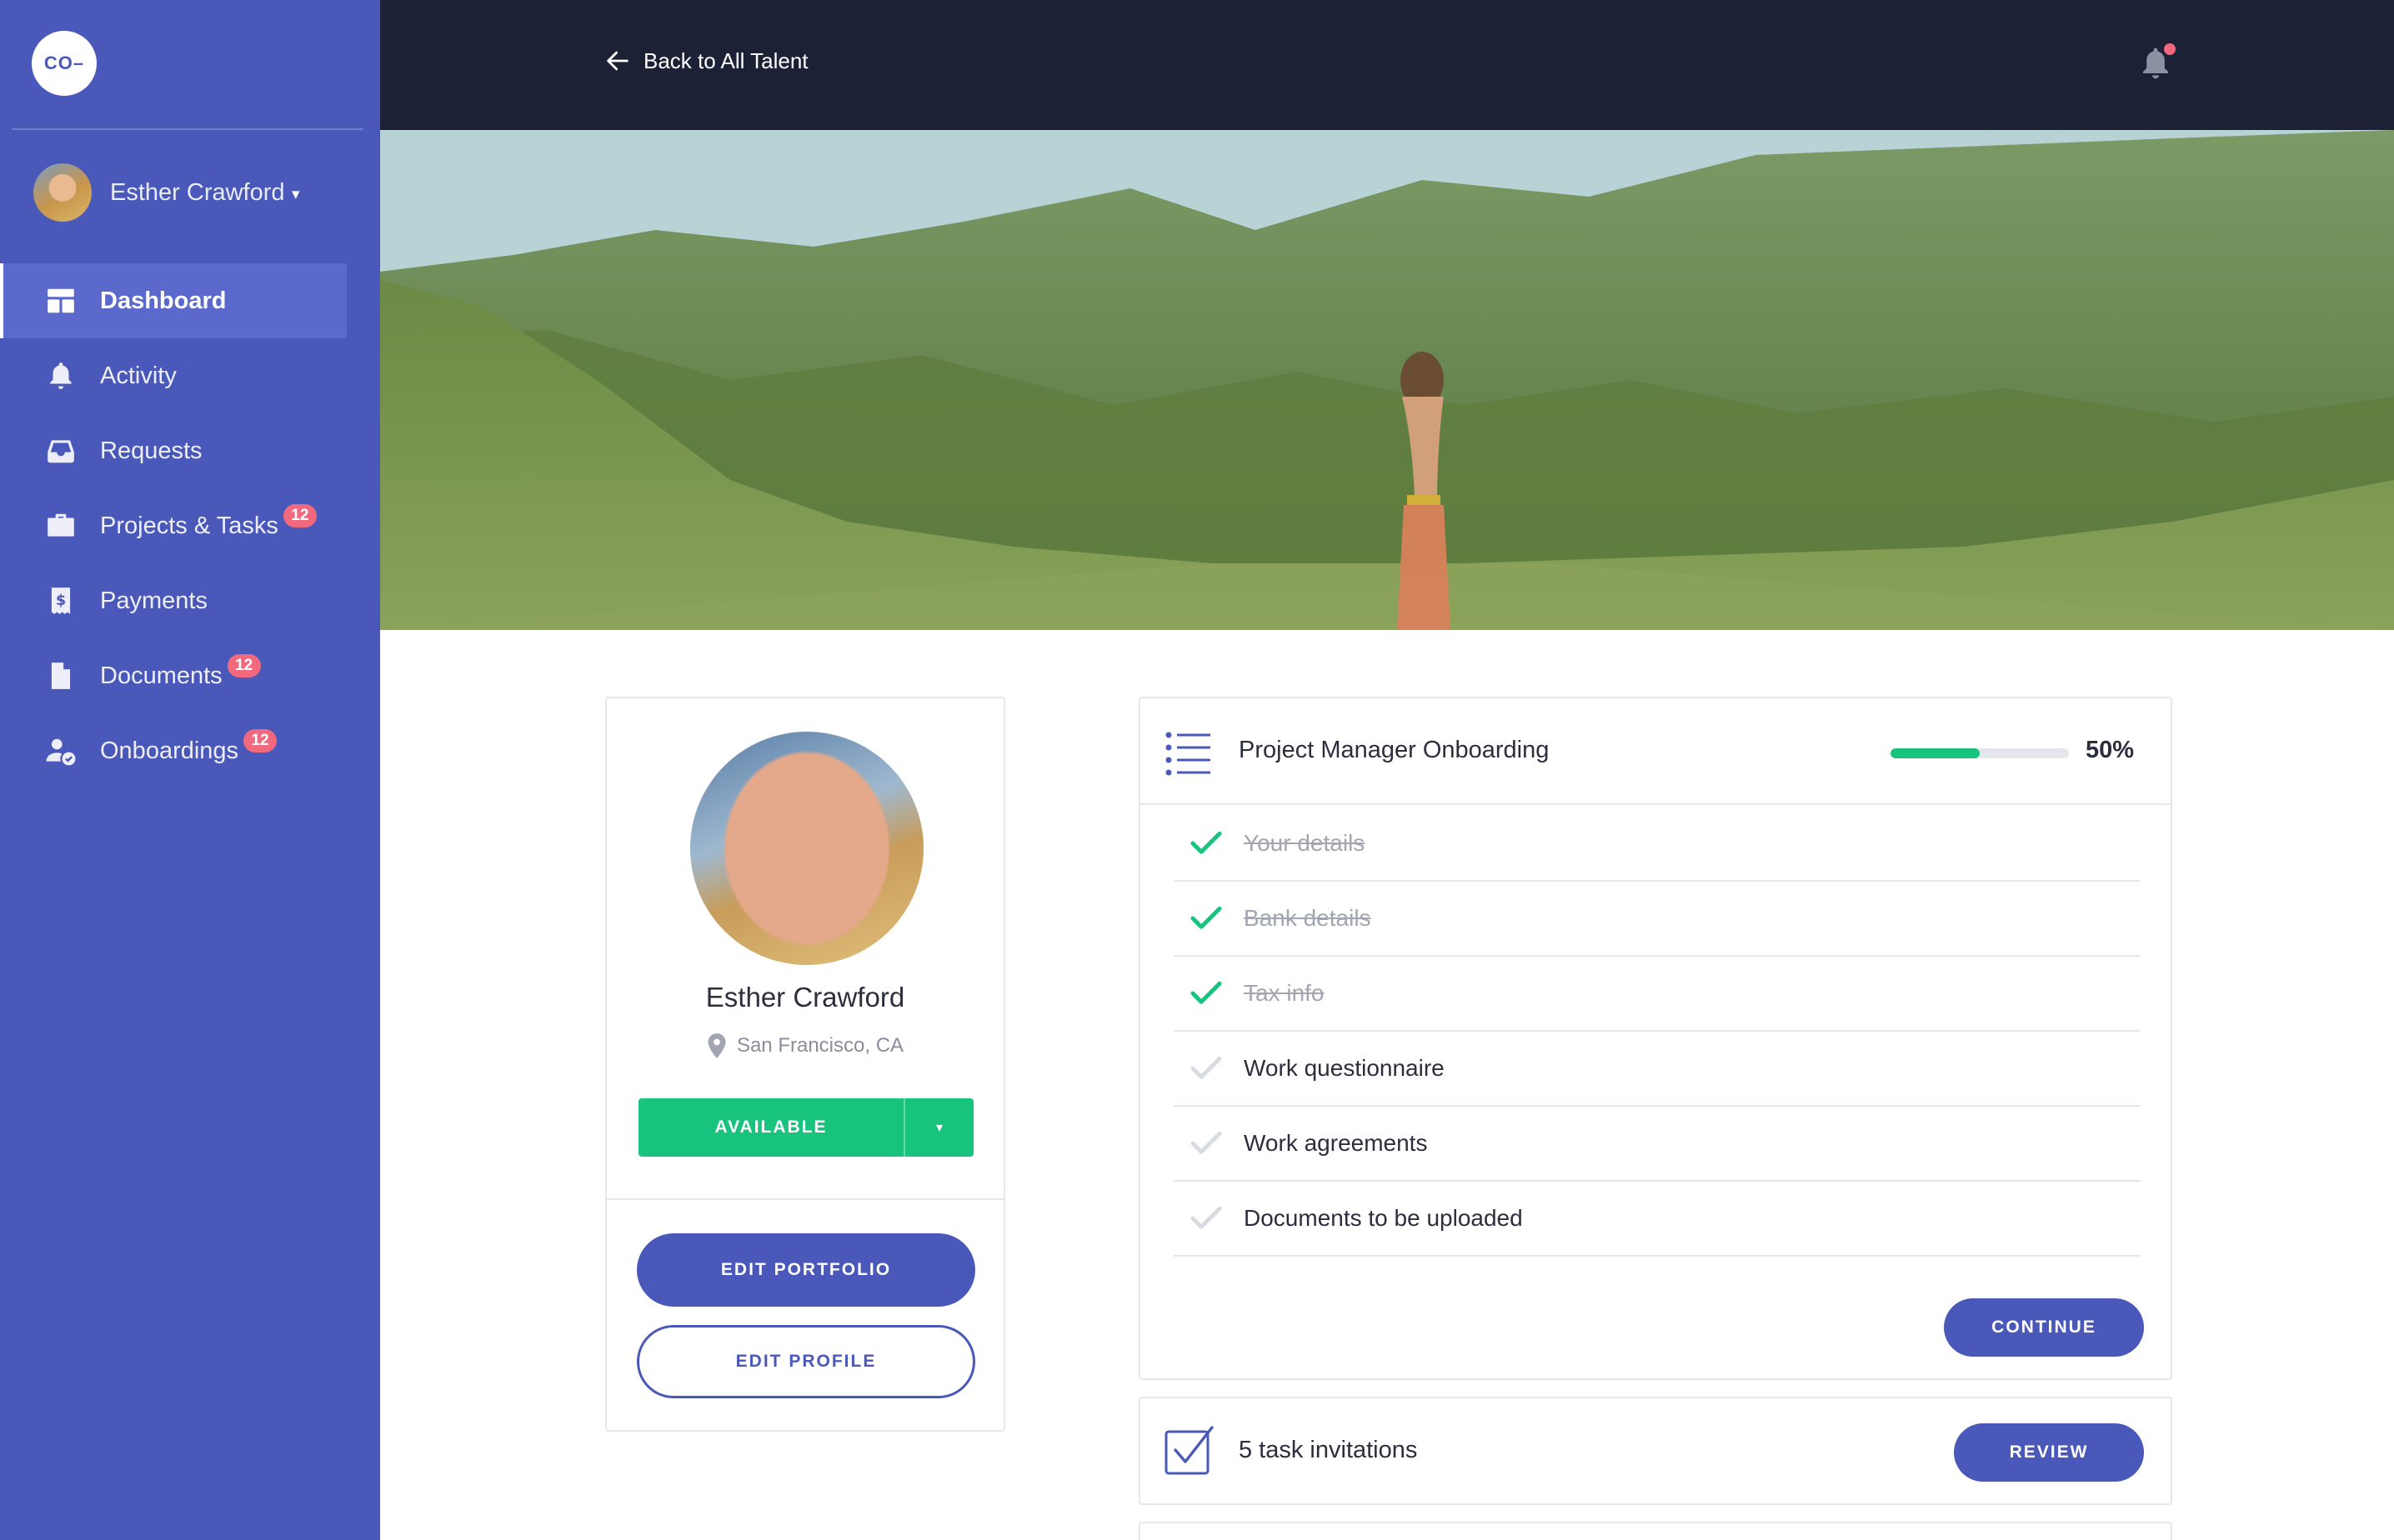  What do you see at coordinates (1935, 753) in the screenshot?
I see `progress-fill` at bounding box center [1935, 753].